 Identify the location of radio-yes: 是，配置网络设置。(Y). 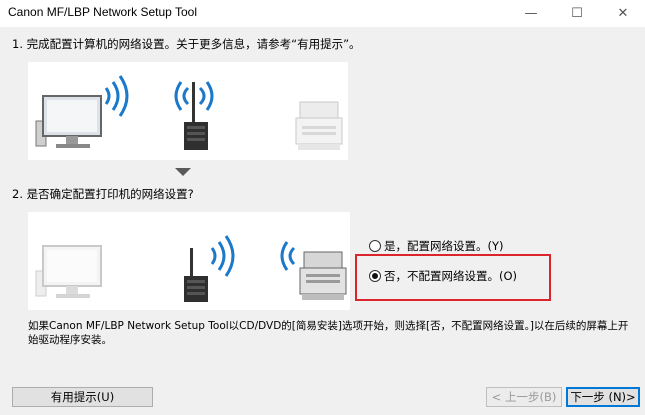
(436, 246).